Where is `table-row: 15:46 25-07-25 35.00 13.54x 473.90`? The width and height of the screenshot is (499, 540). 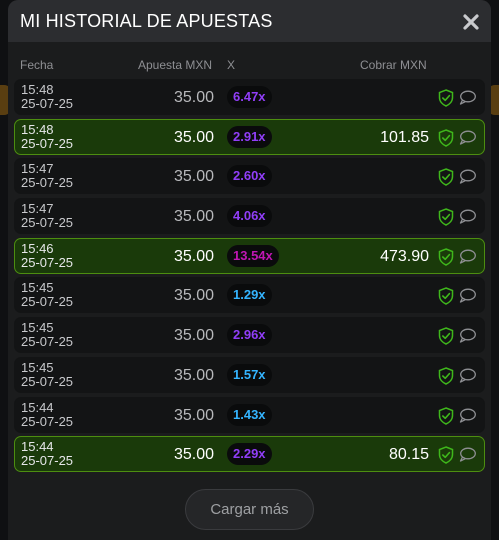
table-row: 15:46 25-07-25 35.00 13.54x 473.90 is located at coordinates (249, 255).